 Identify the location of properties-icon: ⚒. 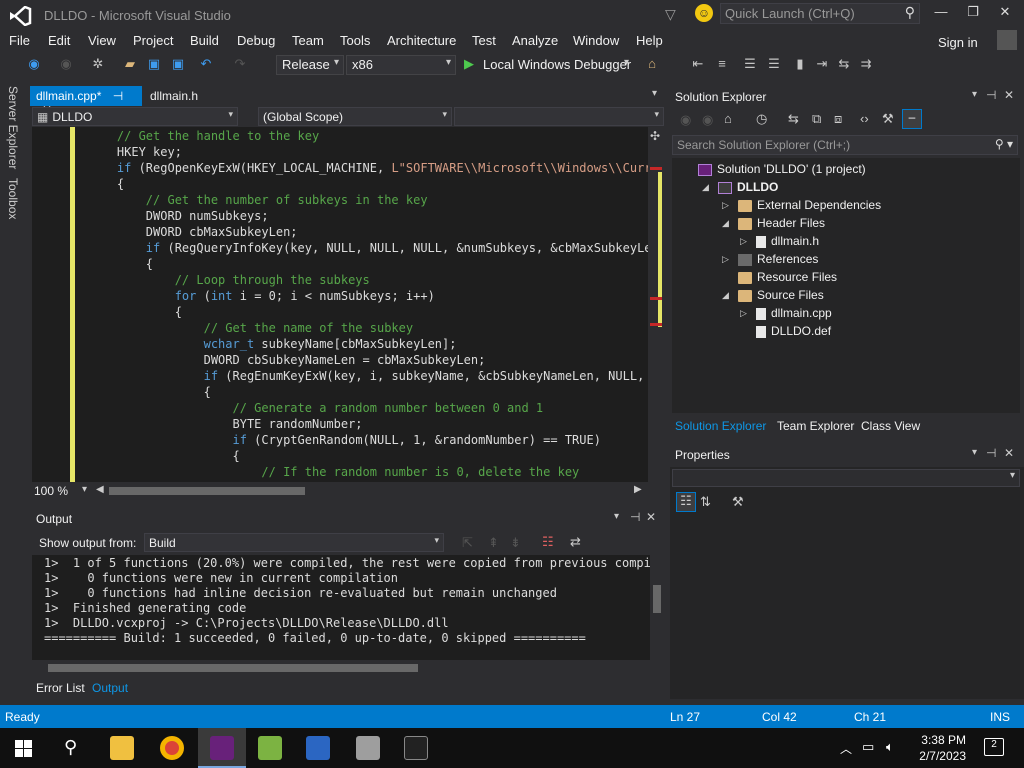
(888, 119).